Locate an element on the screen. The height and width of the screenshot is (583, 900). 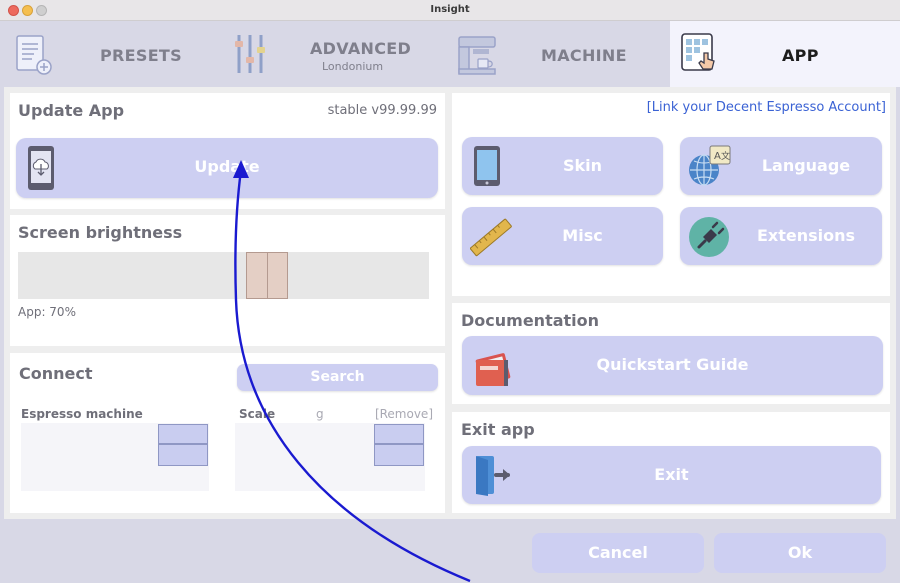
search-button: Search is located at coordinates (337, 377).